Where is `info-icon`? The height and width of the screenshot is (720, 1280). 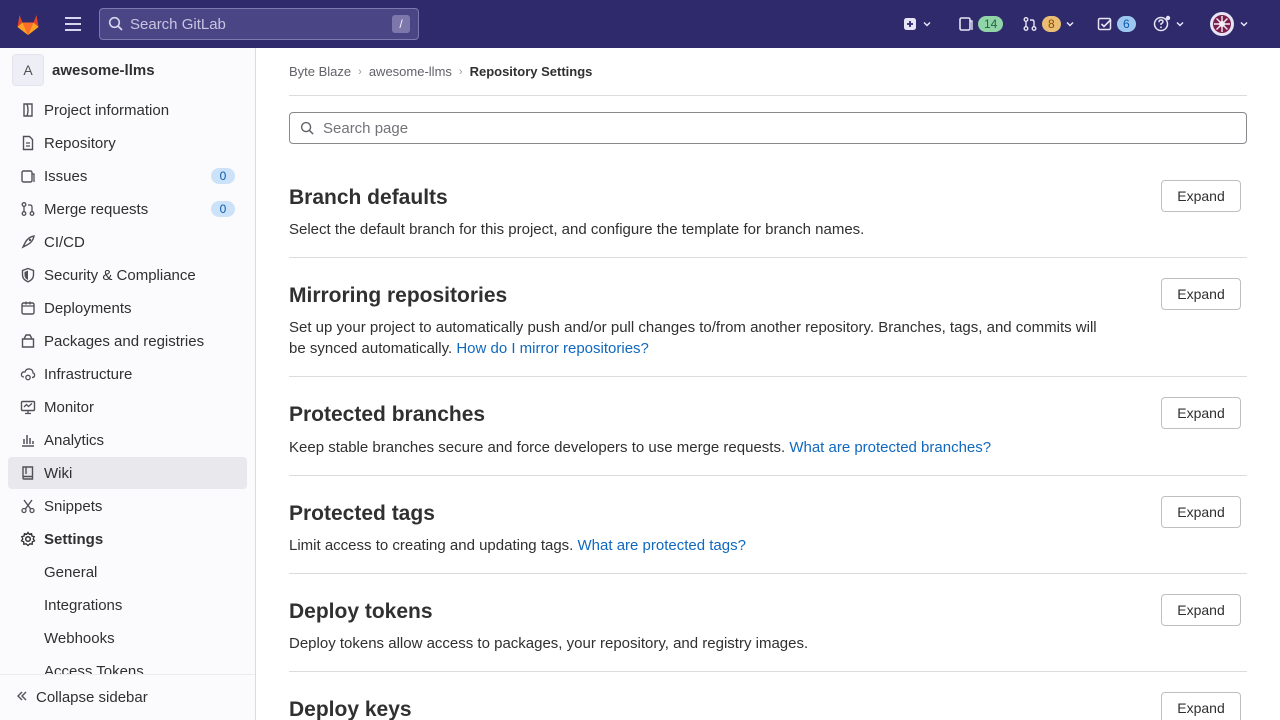 info-icon is located at coordinates (28, 110).